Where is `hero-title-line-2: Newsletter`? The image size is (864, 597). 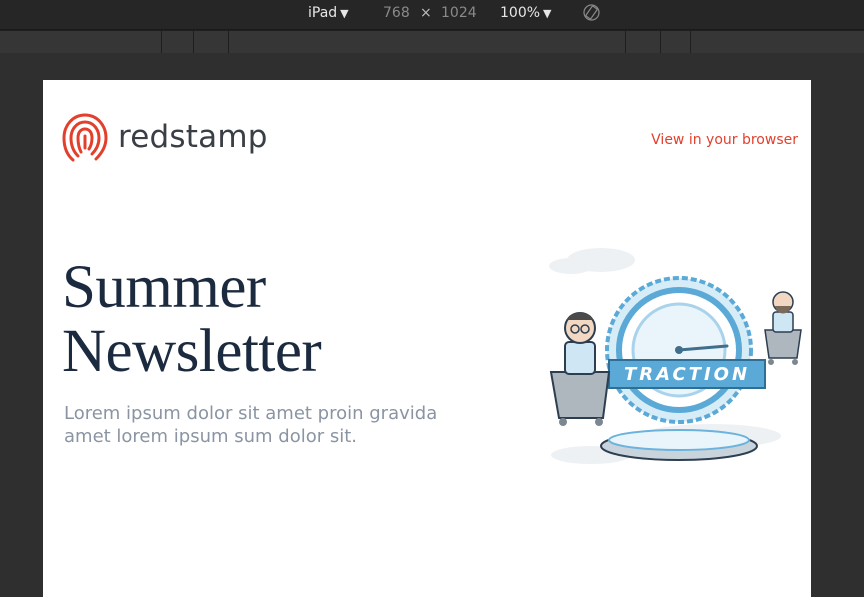 hero-title-line-2: Newsletter is located at coordinates (192, 351).